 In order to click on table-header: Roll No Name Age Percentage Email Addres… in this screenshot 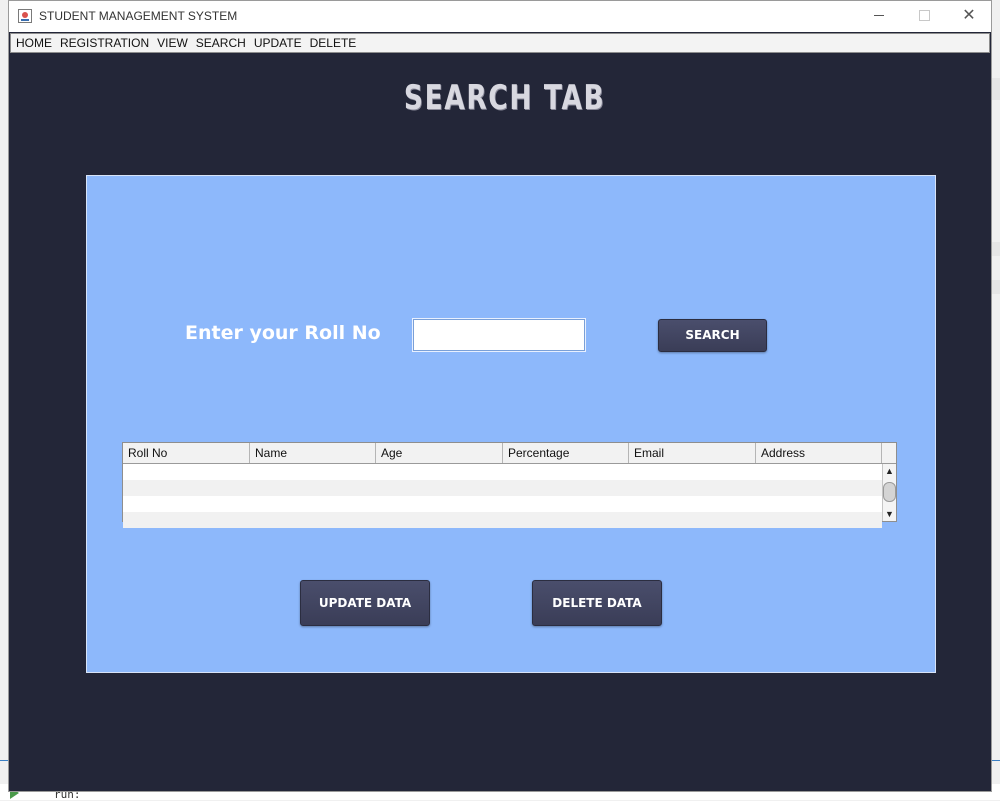, I will do `click(509, 453)`.